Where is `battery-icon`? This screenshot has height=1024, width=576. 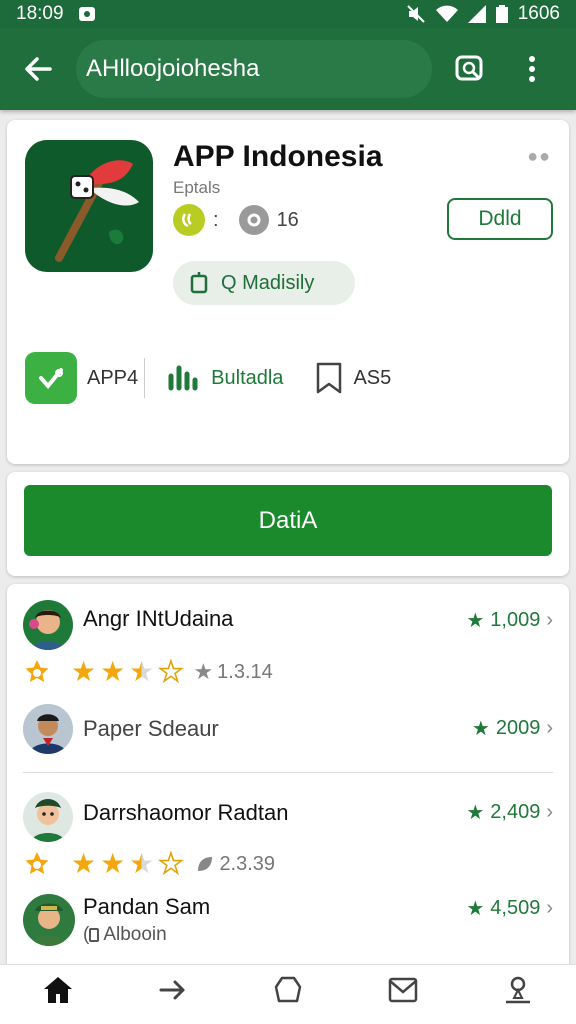
battery-icon is located at coordinates (501, 14).